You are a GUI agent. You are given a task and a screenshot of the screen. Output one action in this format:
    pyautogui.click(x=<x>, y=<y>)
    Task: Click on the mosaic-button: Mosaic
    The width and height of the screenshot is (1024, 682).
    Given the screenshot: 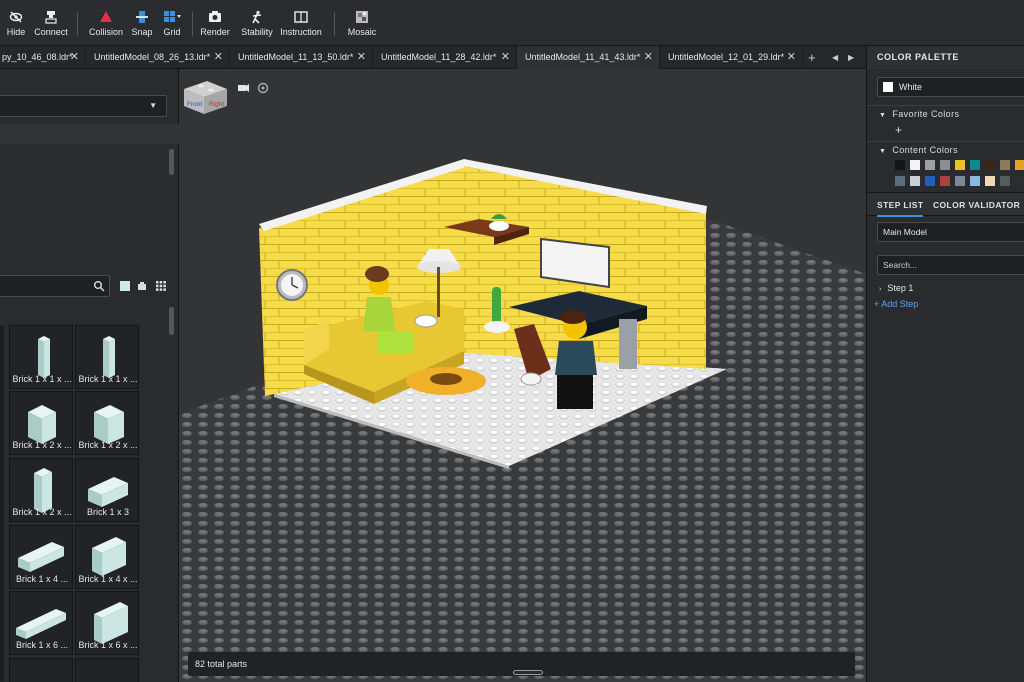 What is the action you would take?
    pyautogui.click(x=362, y=23)
    